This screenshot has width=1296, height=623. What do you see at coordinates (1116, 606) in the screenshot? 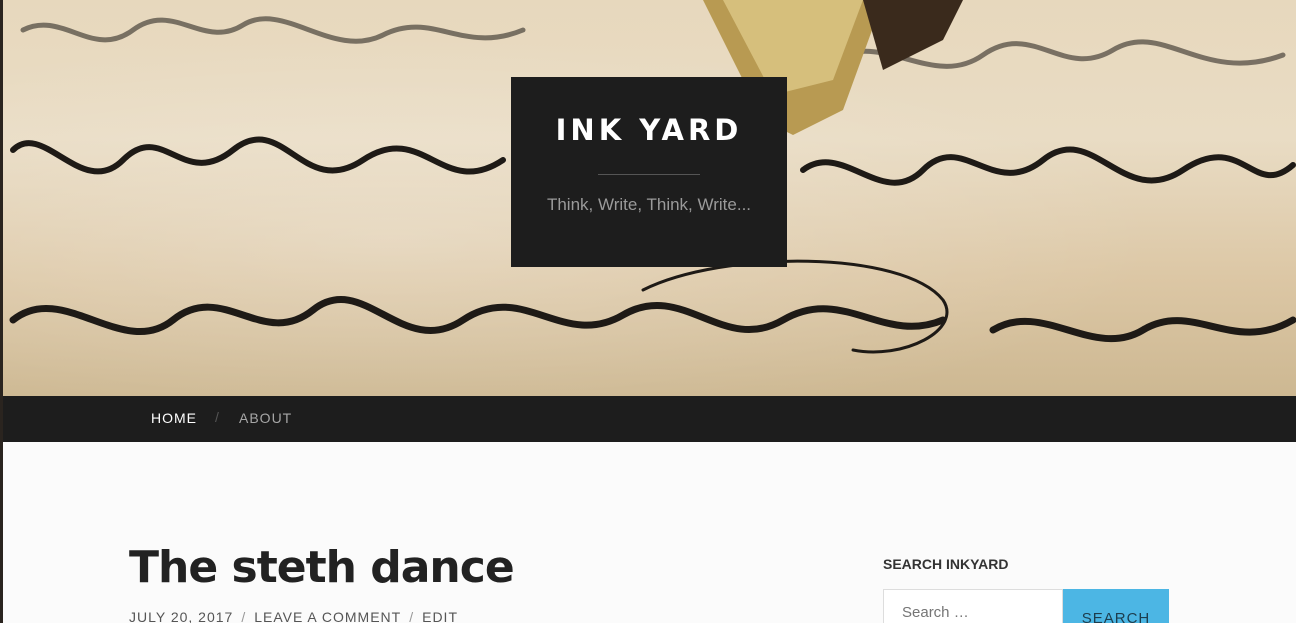
I see `search-button: SEARCH` at bounding box center [1116, 606].